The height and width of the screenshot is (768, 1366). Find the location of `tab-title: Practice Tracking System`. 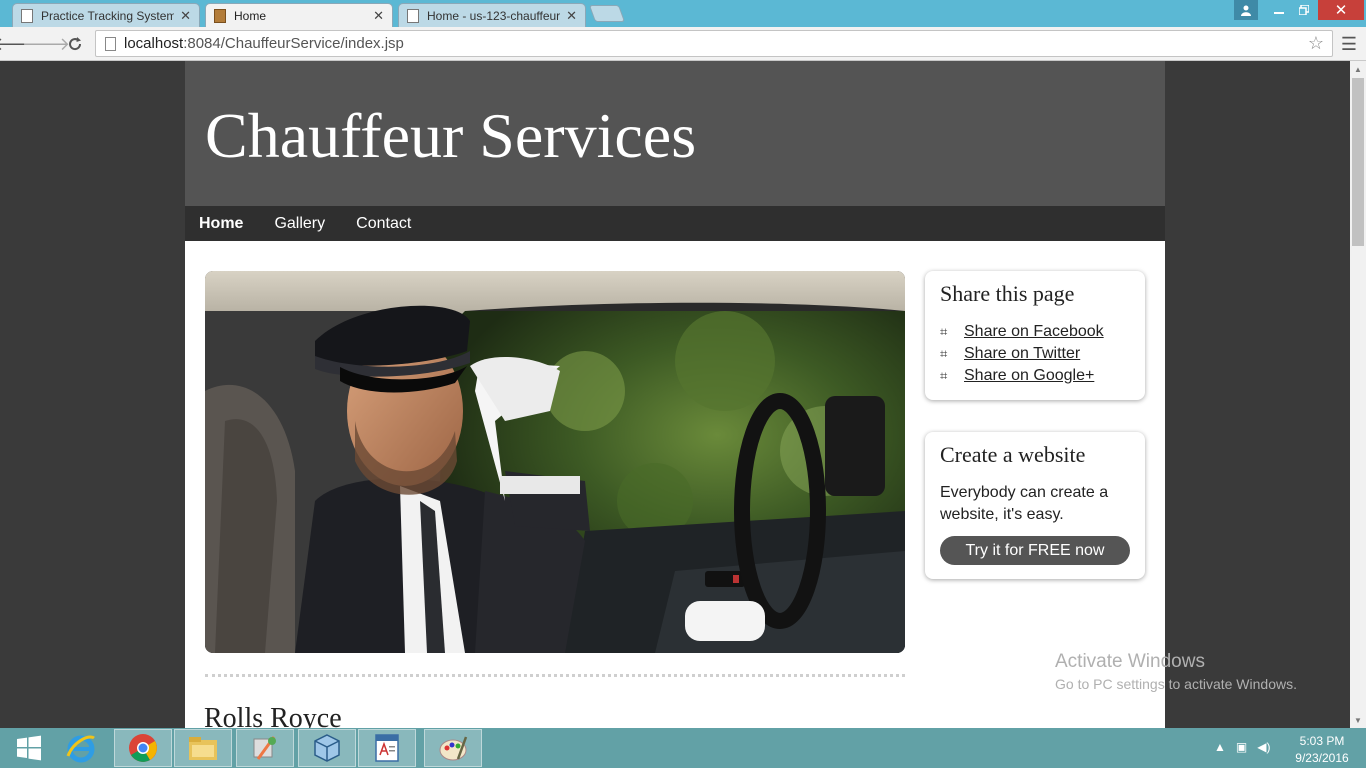

tab-title: Practice Tracking System is located at coordinates (108, 15).